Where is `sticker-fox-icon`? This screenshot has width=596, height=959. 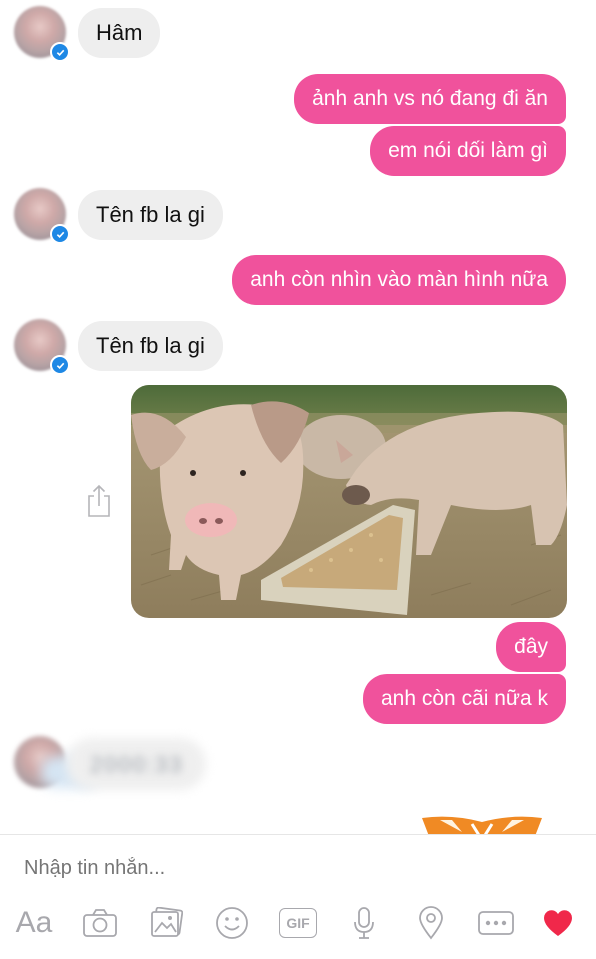 sticker-fox-icon is located at coordinates (482, 824).